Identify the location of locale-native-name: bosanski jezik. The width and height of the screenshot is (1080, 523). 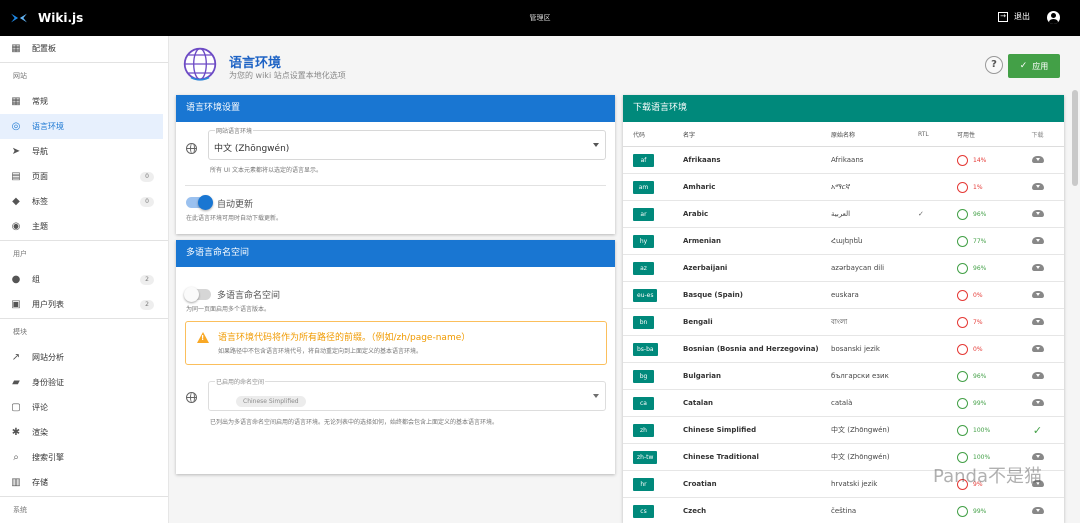
(855, 349).